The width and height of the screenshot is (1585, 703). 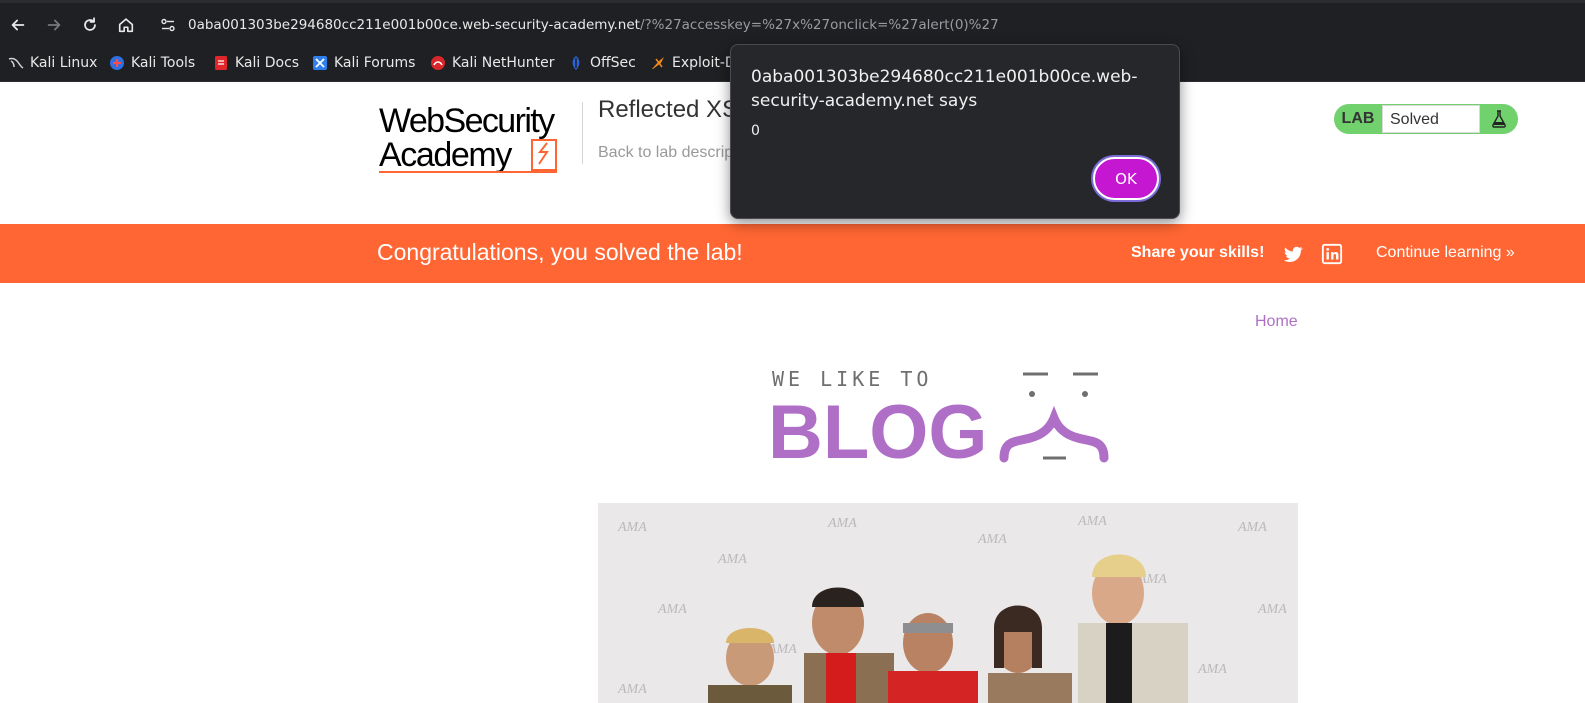 I want to click on bookmark-kali-forums: Kali Forums, so click(x=363, y=63).